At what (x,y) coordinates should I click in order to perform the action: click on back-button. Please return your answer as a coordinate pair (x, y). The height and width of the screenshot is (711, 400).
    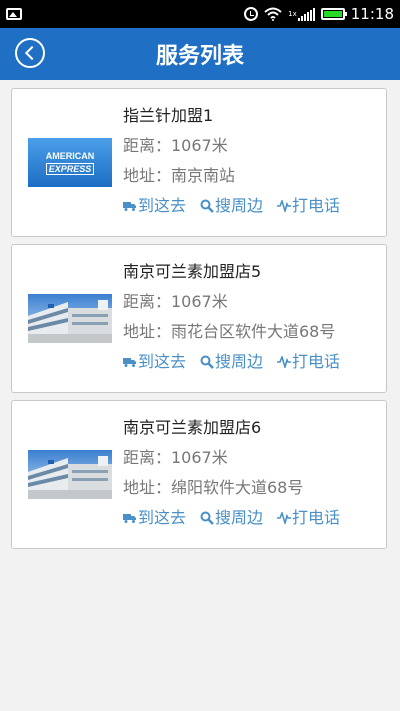
    Looking at the image, I should click on (30, 53).